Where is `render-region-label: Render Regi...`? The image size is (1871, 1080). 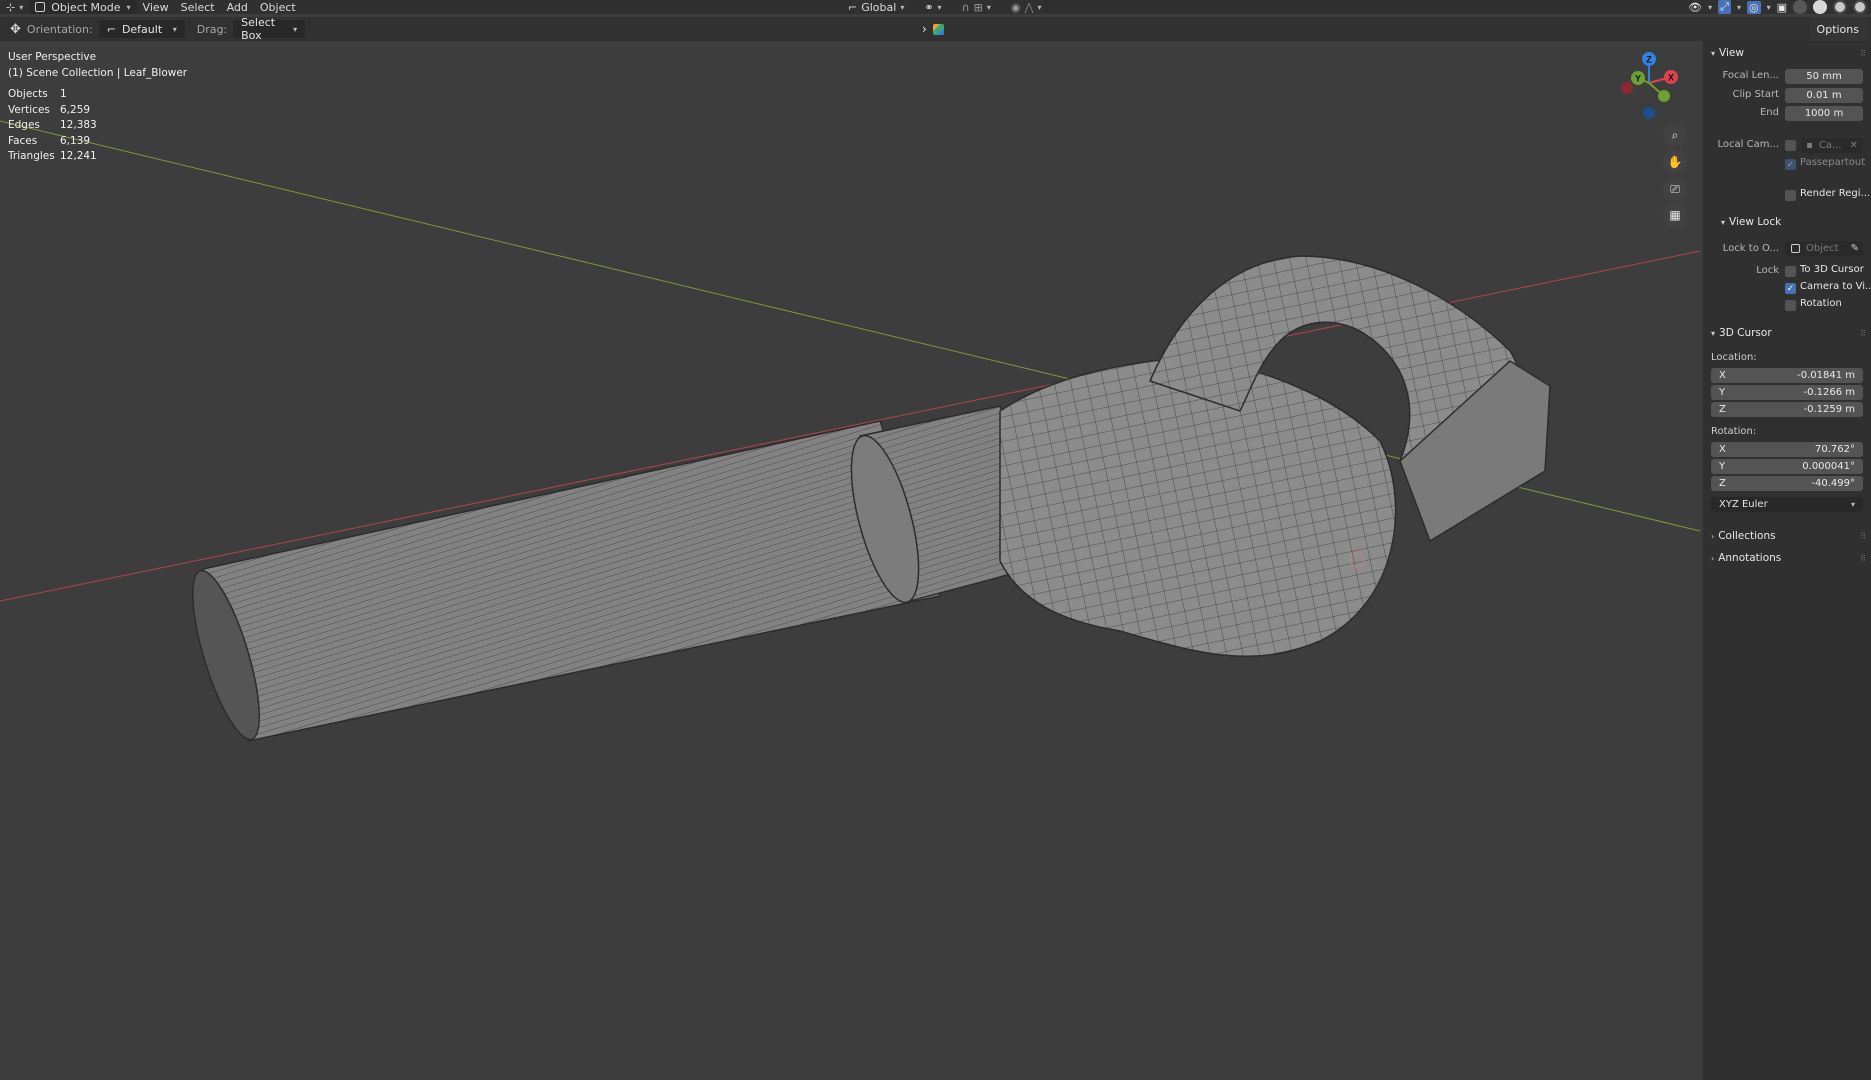
render-region-label: Render Regi... is located at coordinates (1835, 193).